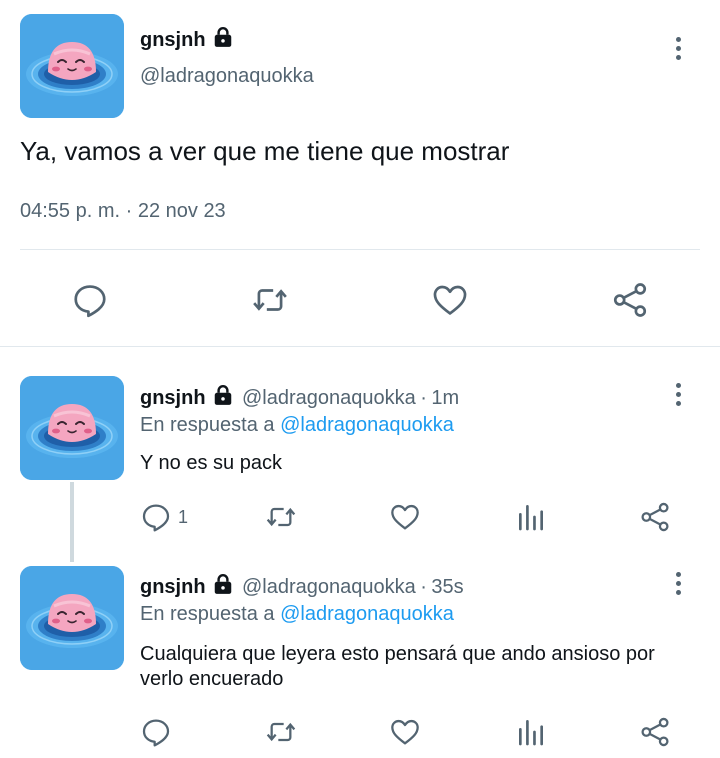  What do you see at coordinates (173, 40) in the screenshot?
I see `main-display-name: gnsjnh` at bounding box center [173, 40].